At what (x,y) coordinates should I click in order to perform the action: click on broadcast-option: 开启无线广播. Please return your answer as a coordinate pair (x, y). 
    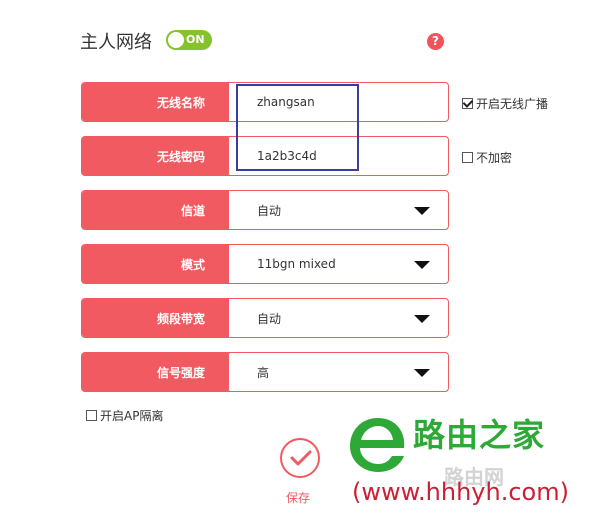
    Looking at the image, I should click on (505, 103).